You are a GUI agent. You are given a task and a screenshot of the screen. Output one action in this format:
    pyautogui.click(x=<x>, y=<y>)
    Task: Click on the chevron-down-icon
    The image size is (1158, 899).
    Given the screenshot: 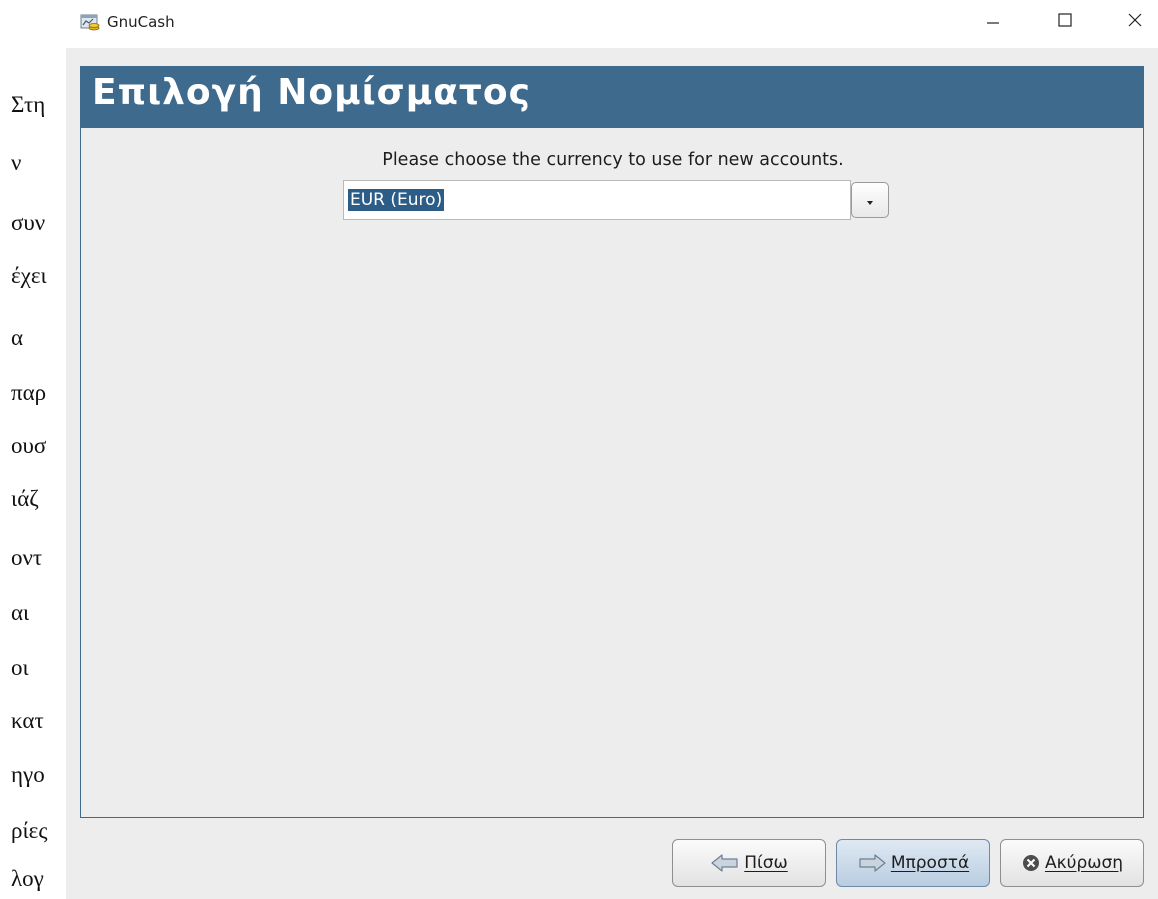 What is the action you would take?
    pyautogui.click(x=870, y=200)
    